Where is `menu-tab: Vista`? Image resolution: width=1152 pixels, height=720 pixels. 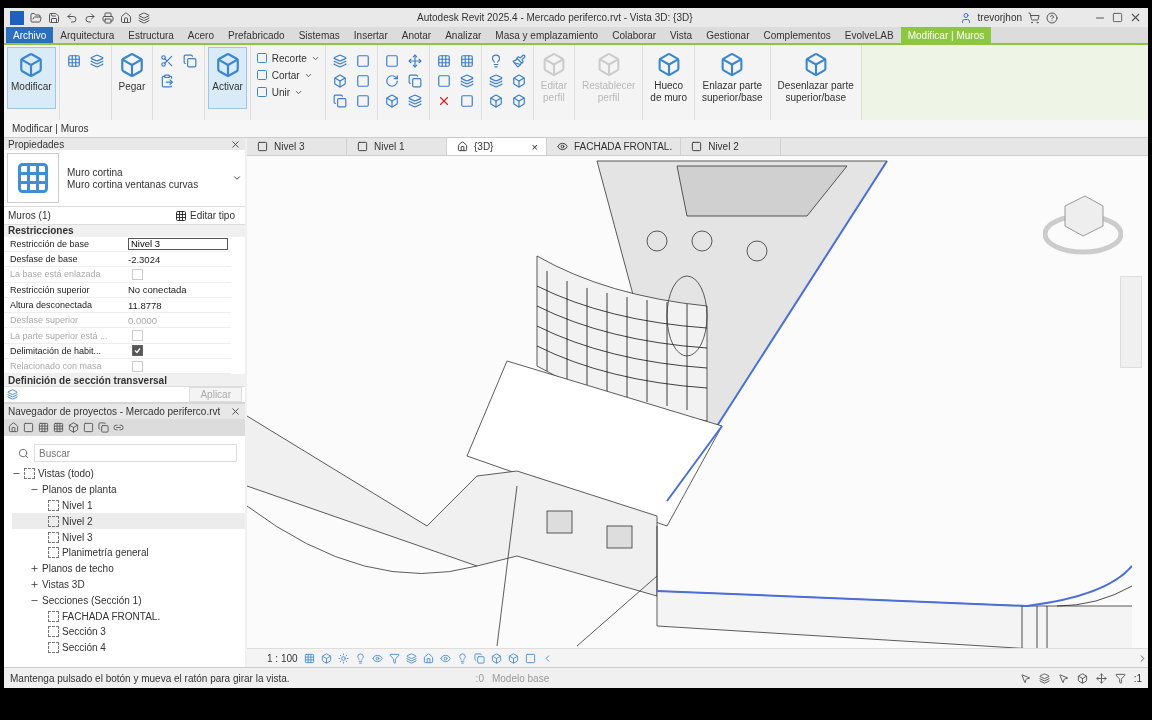 menu-tab: Vista is located at coordinates (681, 35).